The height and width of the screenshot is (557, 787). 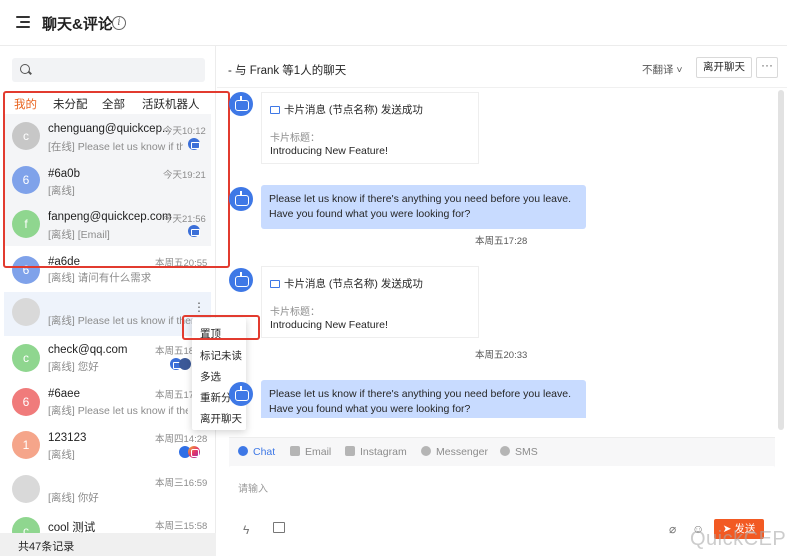 What do you see at coordinates (672, 529) in the screenshot?
I see `attach-icon: ⌀` at bounding box center [672, 529].